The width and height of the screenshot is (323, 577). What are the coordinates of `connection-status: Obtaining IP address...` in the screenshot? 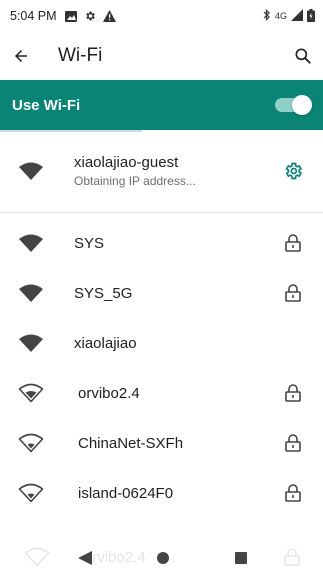 It's located at (135, 181).